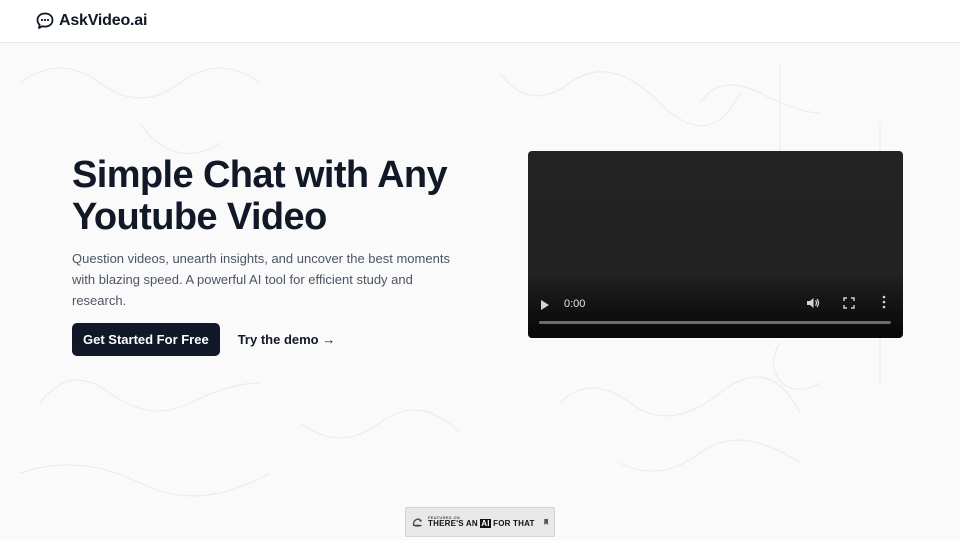  I want to click on fullscreen-icon, so click(849, 303).